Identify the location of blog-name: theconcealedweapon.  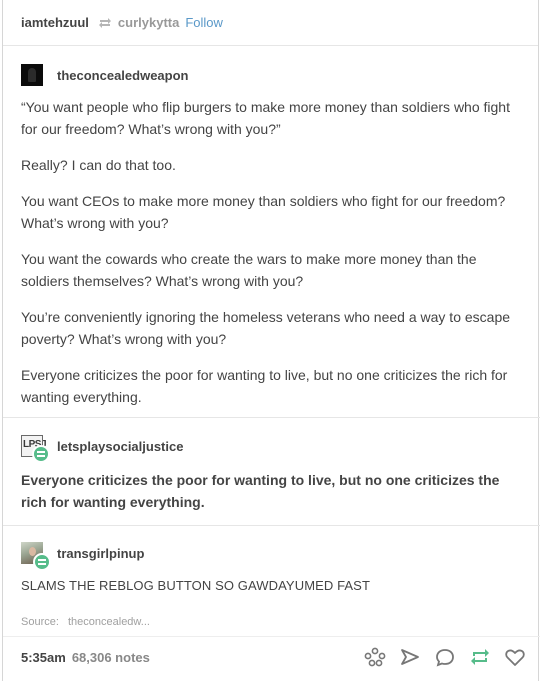
(122, 75).